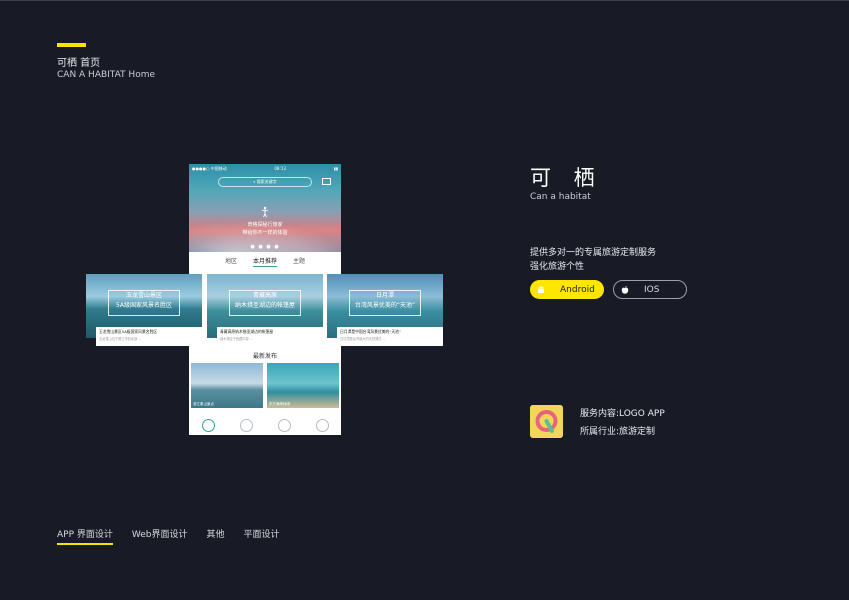  Describe the element at coordinates (216, 536) in the screenshot. I see `nav-other: 其他` at that location.